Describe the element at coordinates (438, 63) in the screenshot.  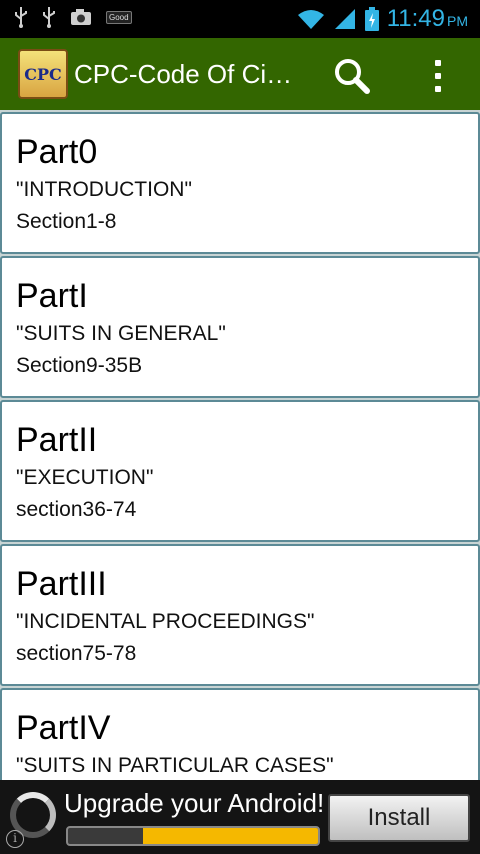
I see `overflow-menu-icon` at that location.